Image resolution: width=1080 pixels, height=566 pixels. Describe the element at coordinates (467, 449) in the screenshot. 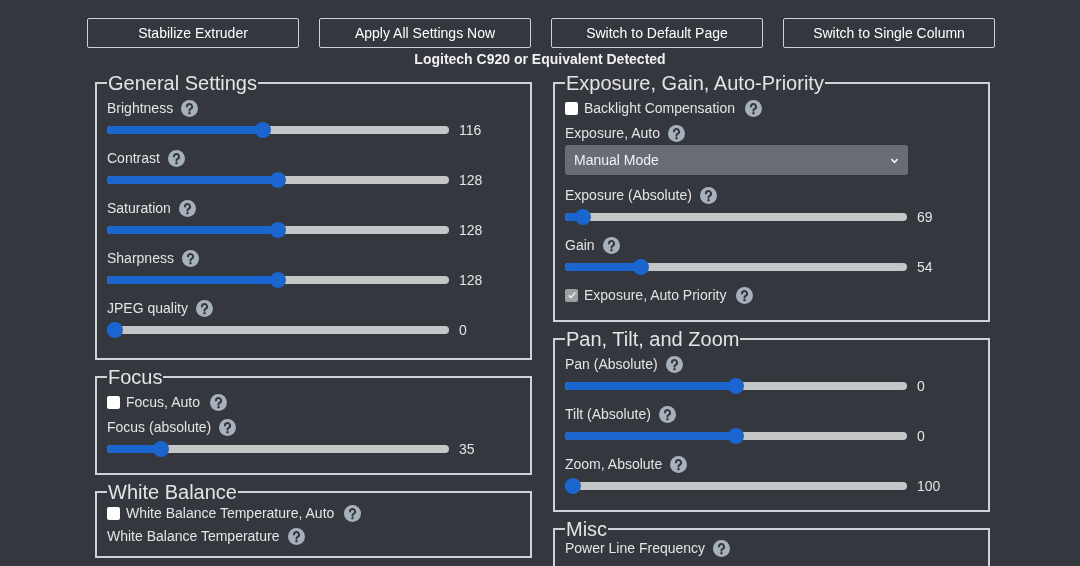

I see `slider-value: 35` at that location.